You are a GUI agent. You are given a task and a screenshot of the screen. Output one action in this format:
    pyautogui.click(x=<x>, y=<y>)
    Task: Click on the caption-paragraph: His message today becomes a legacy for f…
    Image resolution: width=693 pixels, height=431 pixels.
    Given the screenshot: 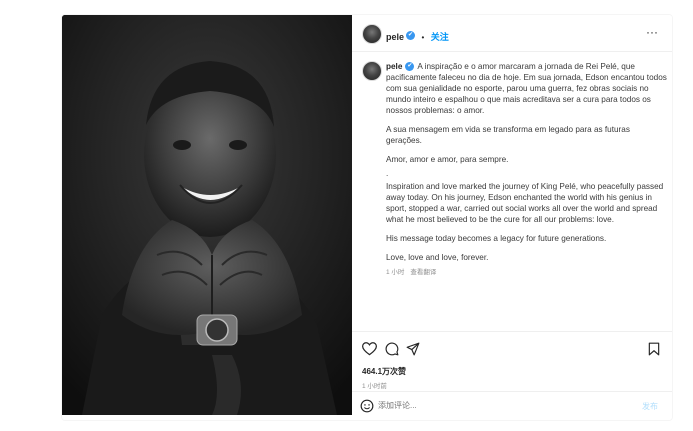 What is the action you would take?
    pyautogui.click(x=496, y=238)
    